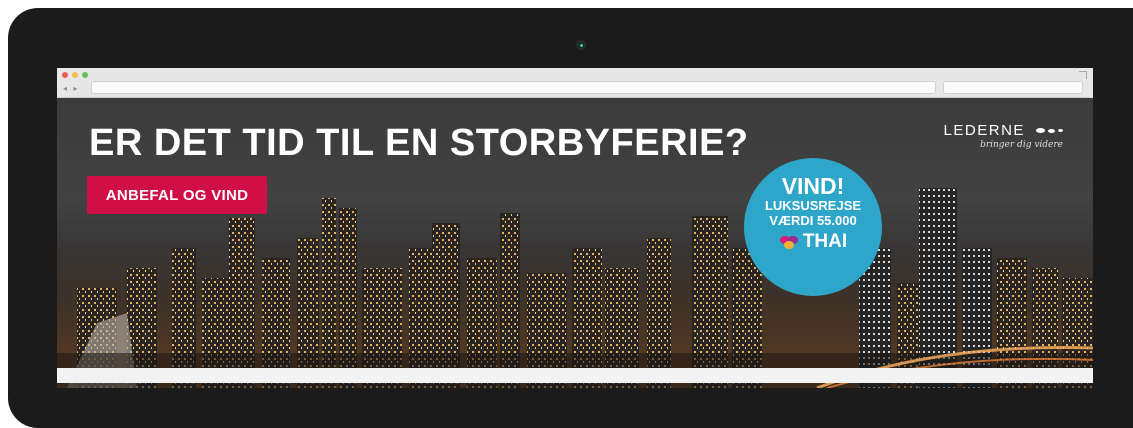 The height and width of the screenshot is (428, 1133). I want to click on fullscreen-icon, so click(1083, 75).